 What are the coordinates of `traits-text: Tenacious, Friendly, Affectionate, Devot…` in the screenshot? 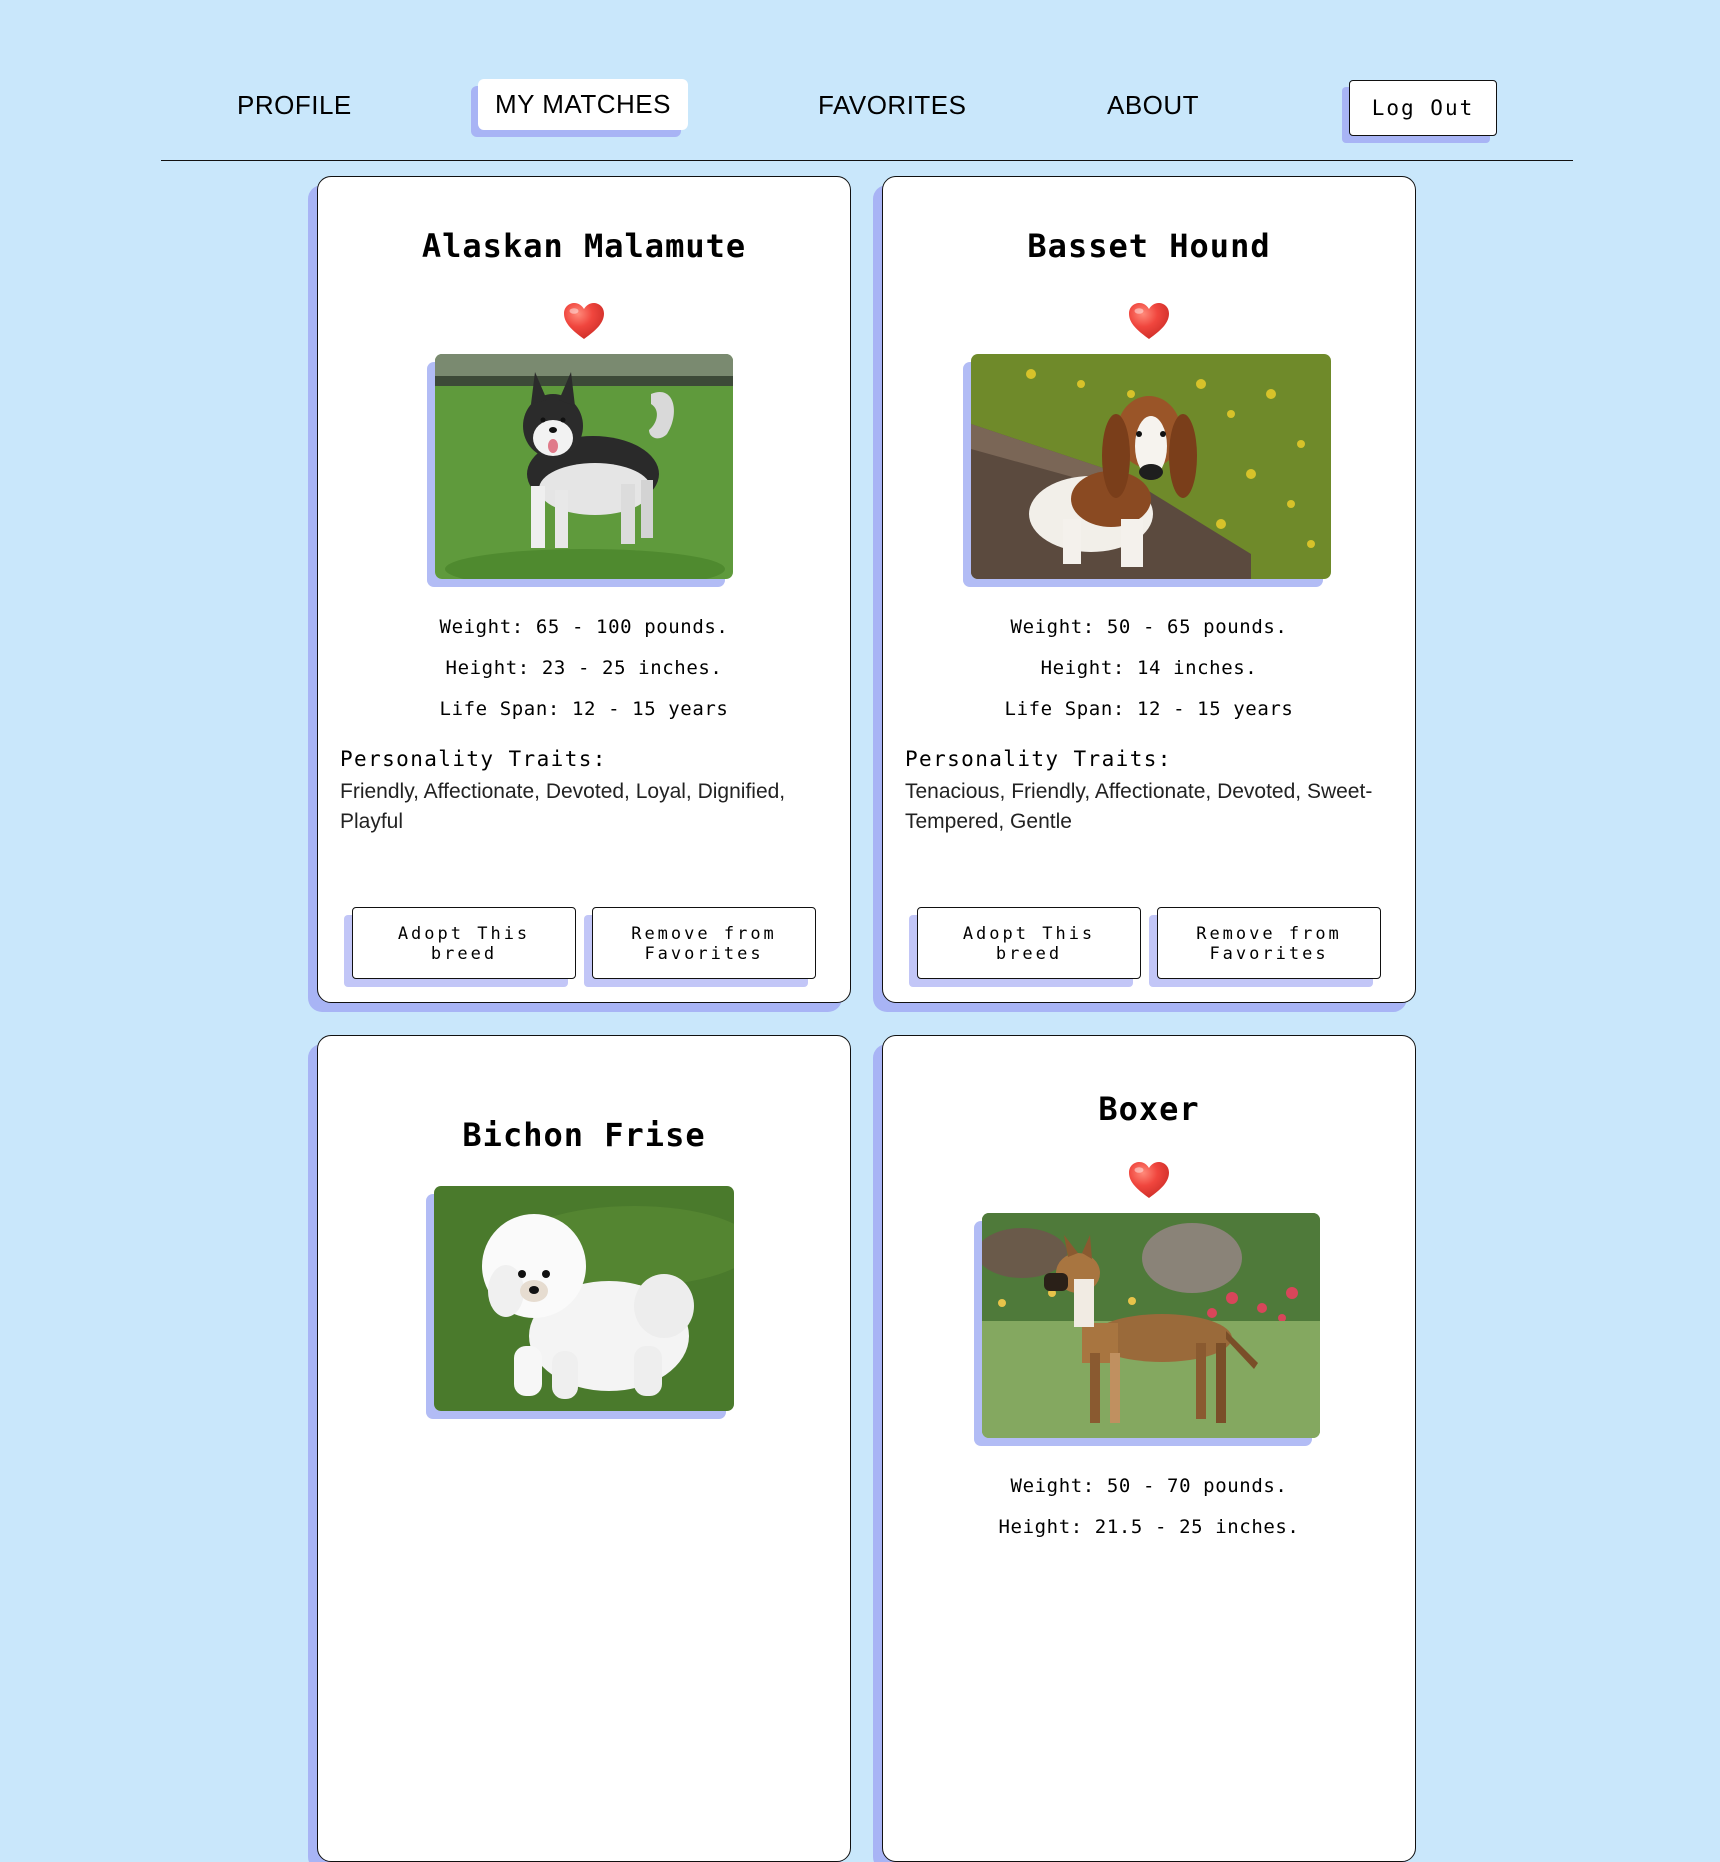 It's located at (1139, 806).